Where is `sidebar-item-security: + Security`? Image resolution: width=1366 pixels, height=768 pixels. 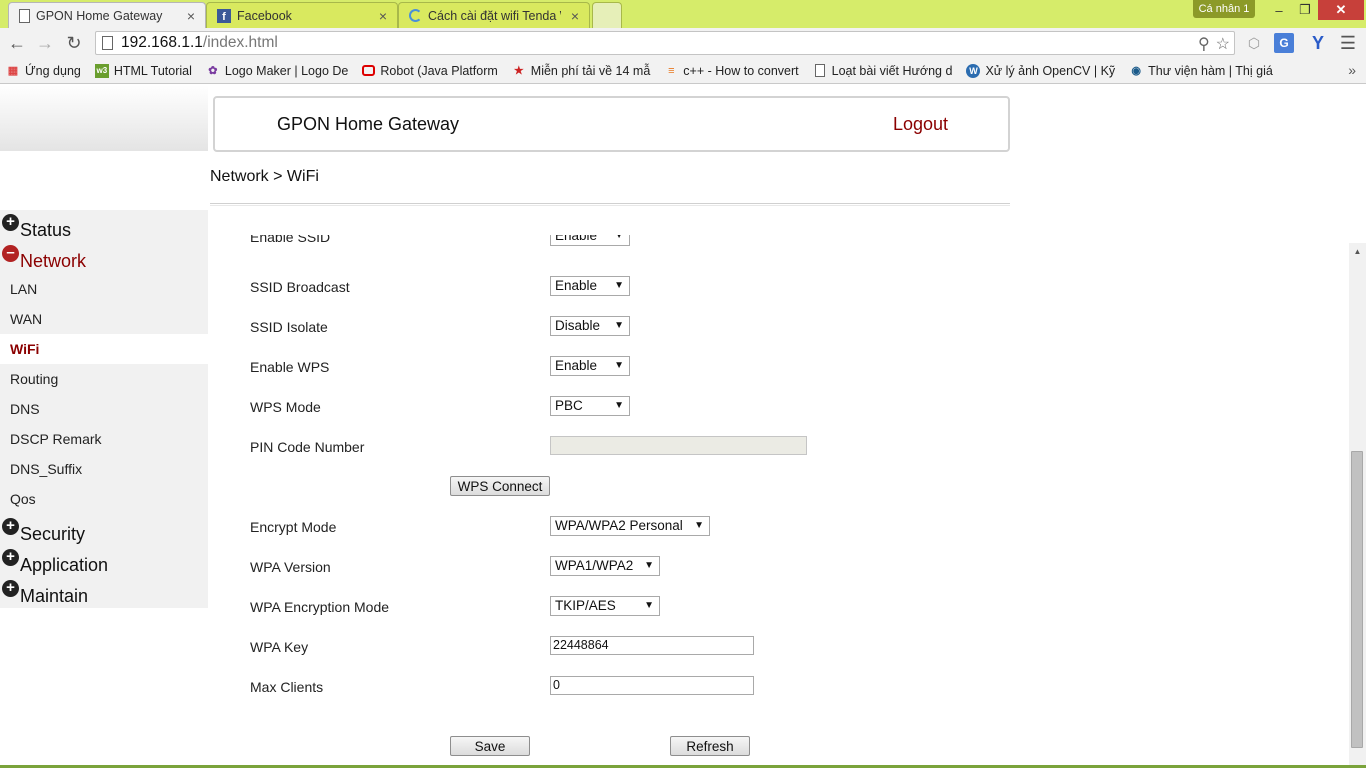 sidebar-item-security: + Security is located at coordinates (104, 529).